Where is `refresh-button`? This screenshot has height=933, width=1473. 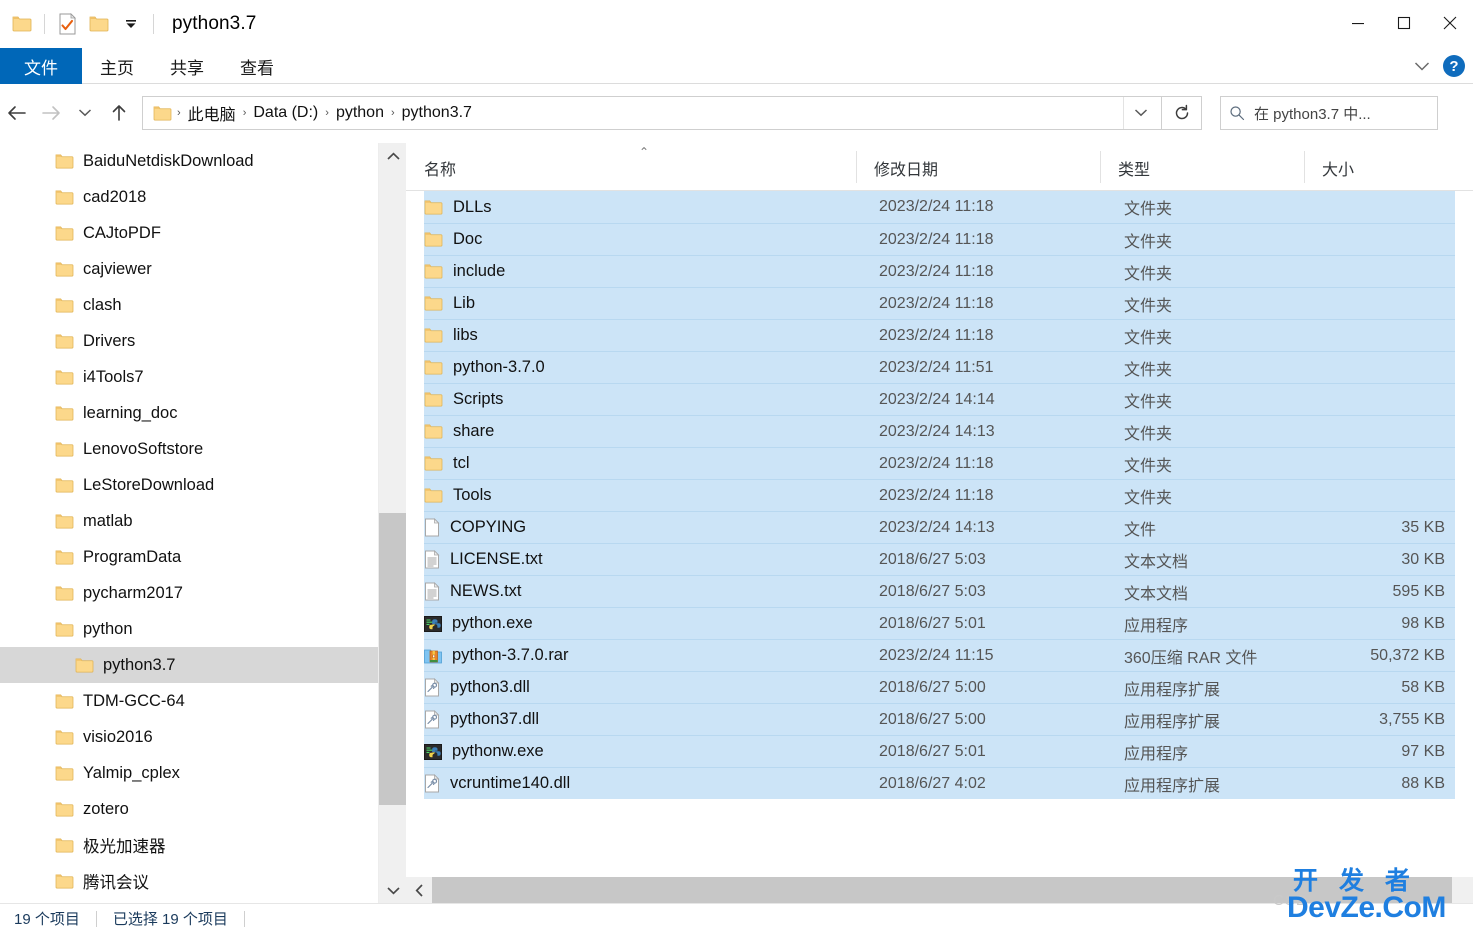 refresh-button is located at coordinates (1182, 113).